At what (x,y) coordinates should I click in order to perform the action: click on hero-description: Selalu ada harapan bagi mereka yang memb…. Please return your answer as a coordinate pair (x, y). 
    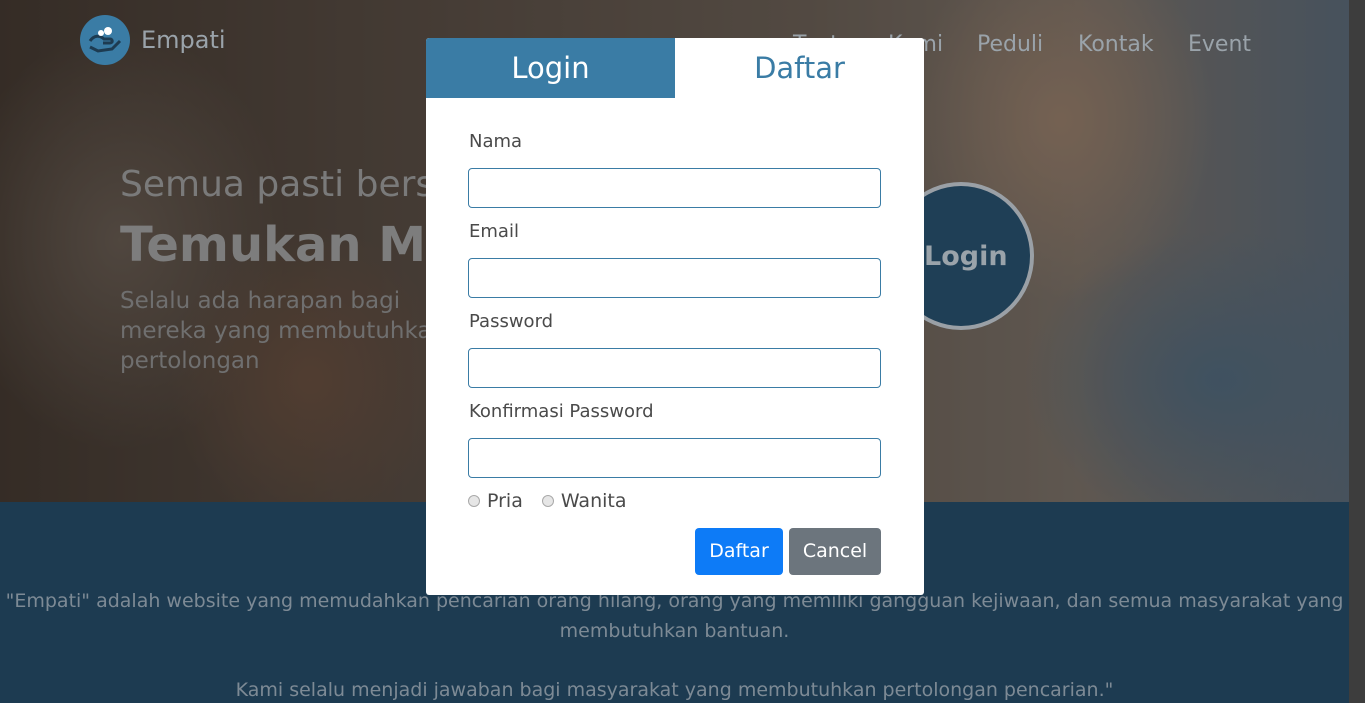
    Looking at the image, I should click on (283, 331).